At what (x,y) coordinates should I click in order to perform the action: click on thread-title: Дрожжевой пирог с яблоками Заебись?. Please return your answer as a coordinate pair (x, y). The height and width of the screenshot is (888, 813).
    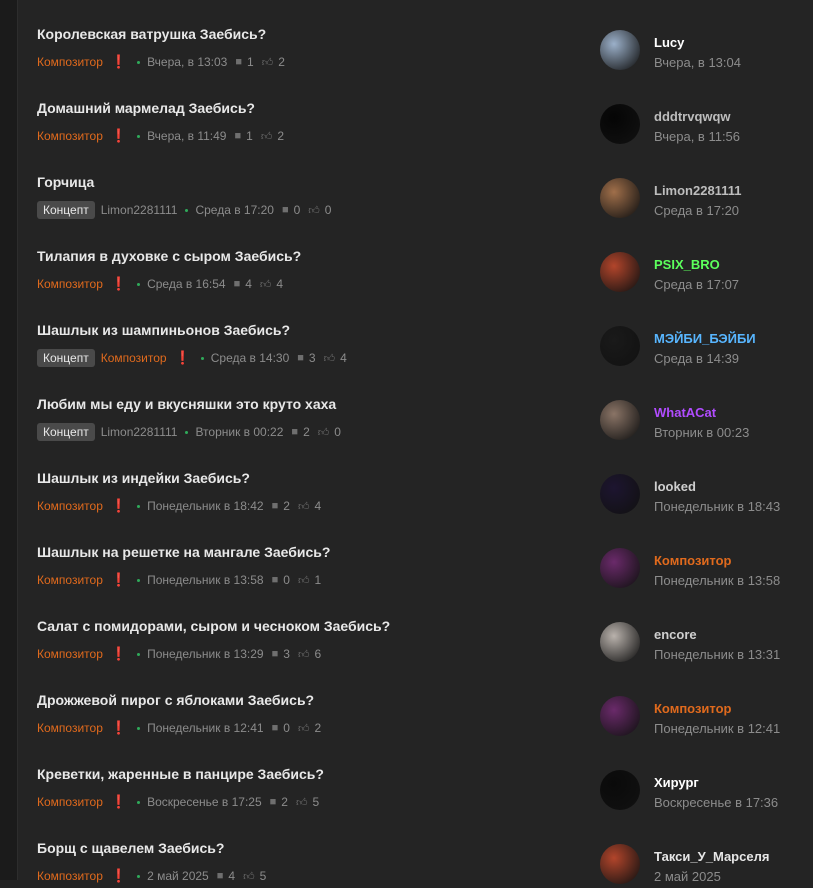
    Looking at the image, I should click on (175, 700).